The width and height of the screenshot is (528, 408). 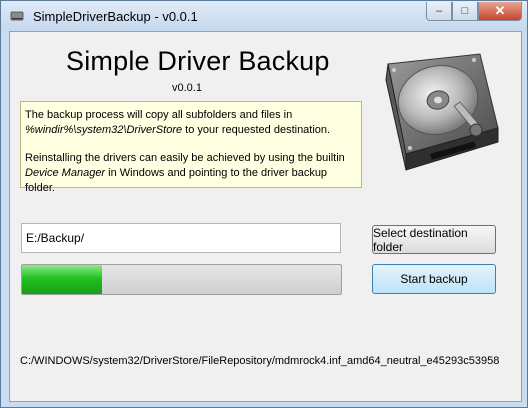 I want to click on app-heading: Simple Driver Backup, so click(x=198, y=61).